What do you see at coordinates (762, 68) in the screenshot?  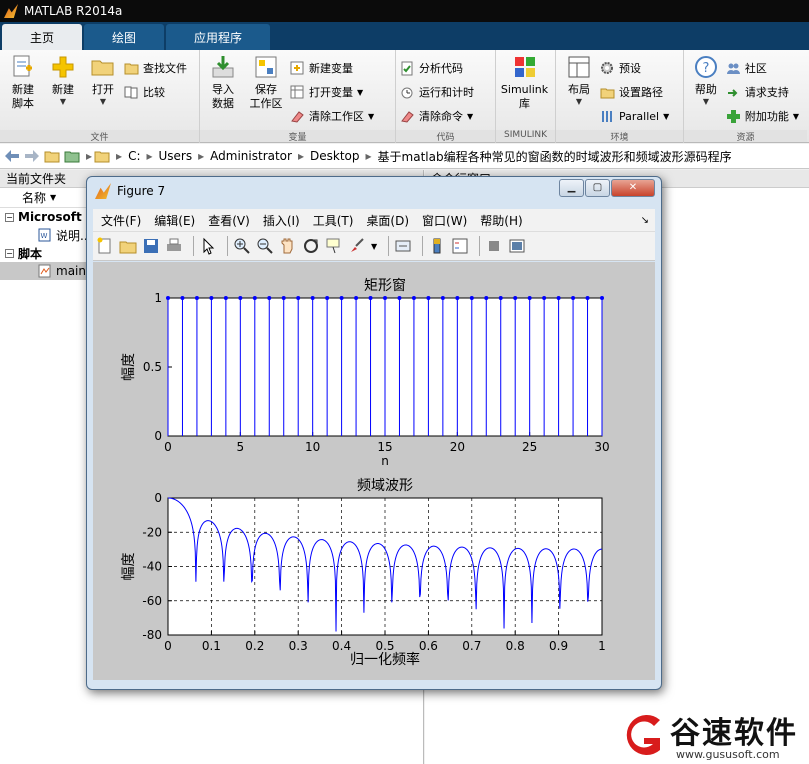 I see `community-button: 社区` at bounding box center [762, 68].